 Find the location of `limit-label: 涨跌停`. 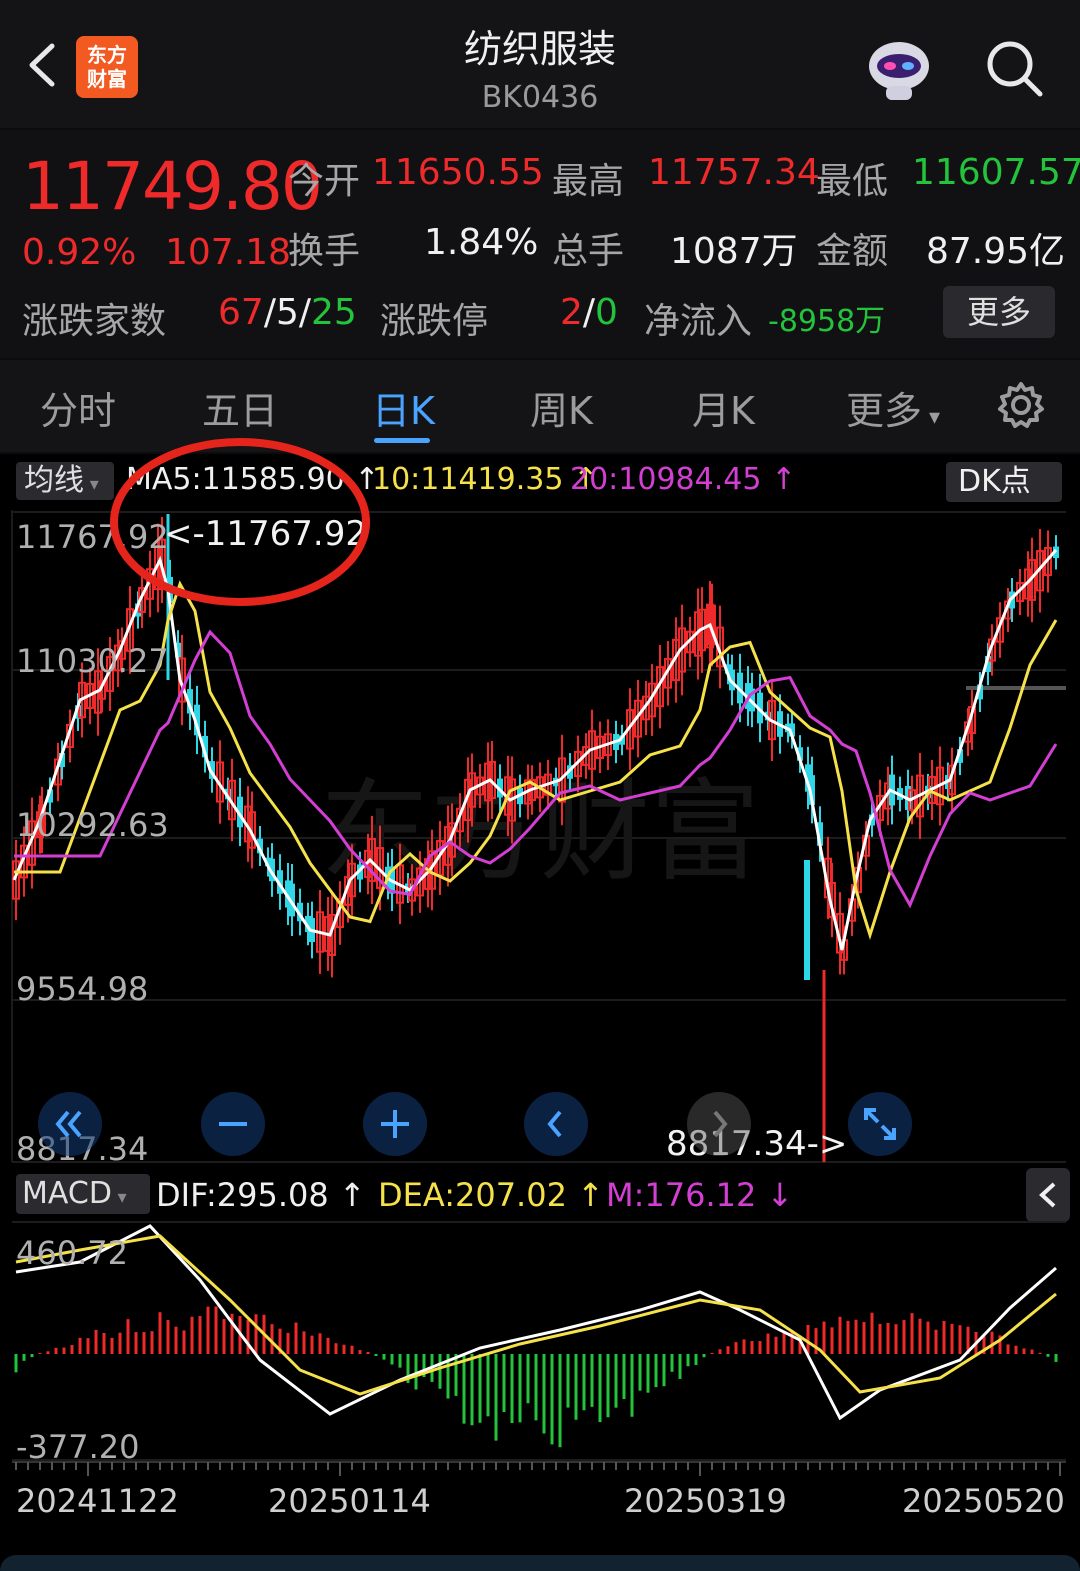

limit-label: 涨跌停 is located at coordinates (434, 321).